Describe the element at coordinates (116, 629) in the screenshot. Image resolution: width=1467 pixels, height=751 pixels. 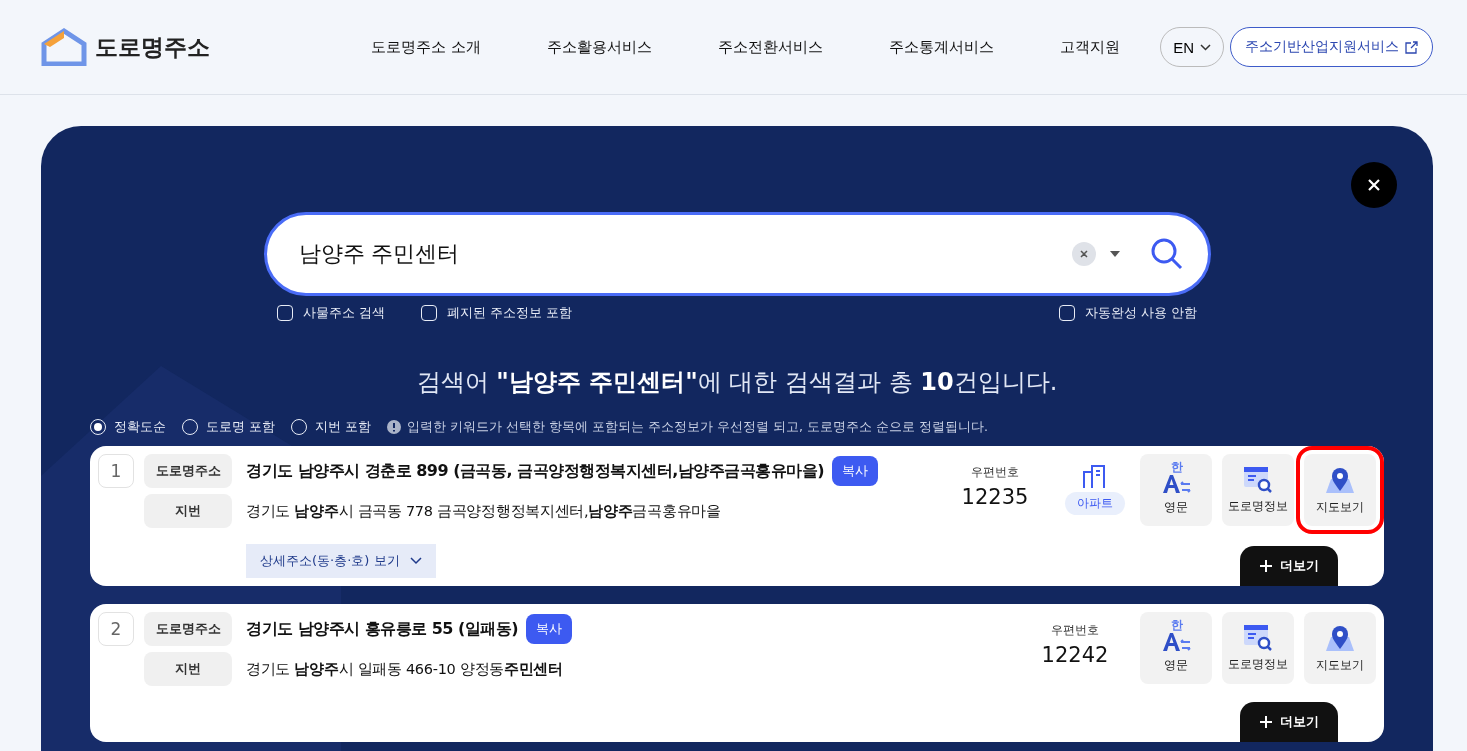
I see `result-number: 2` at that location.